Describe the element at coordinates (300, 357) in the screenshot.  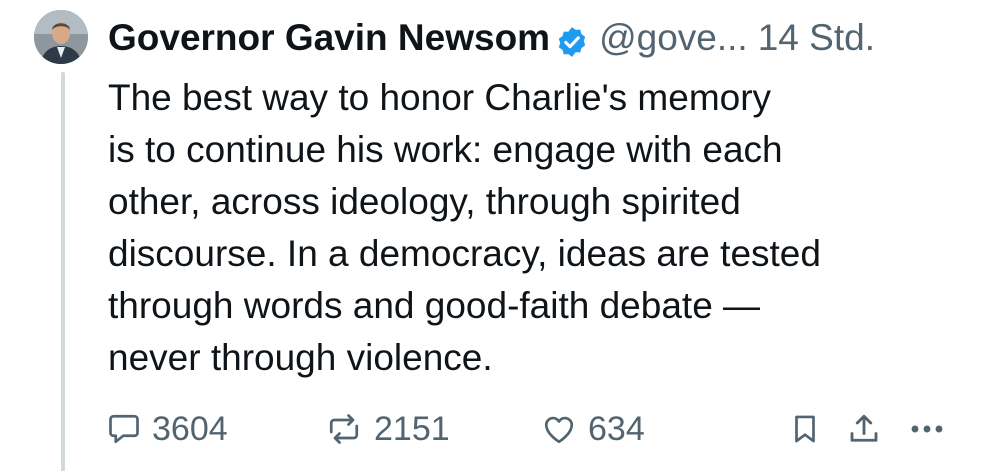
I see `tweet-text-line: never through violence.` at that location.